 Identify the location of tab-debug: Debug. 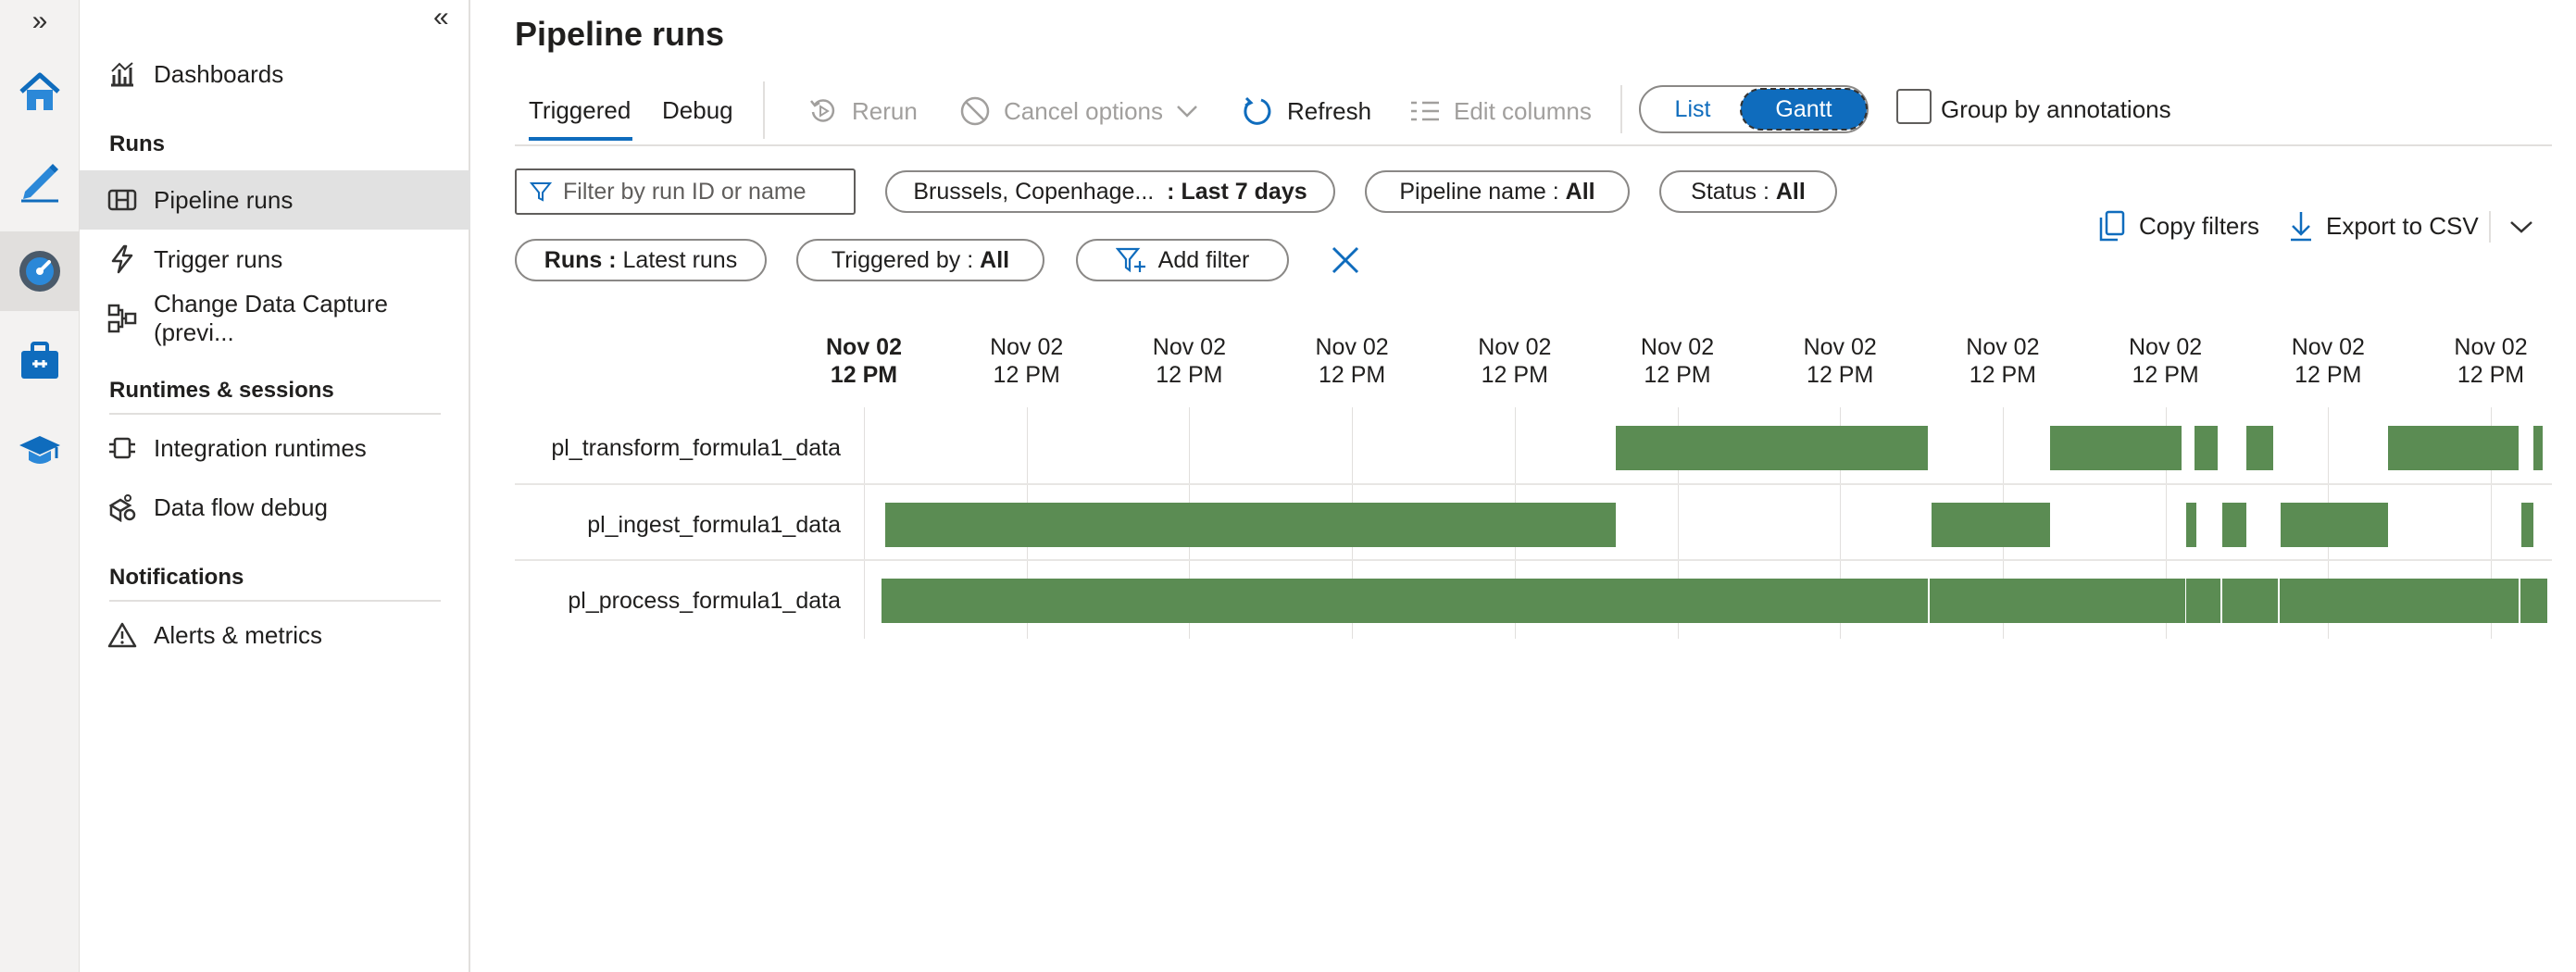
(697, 110).